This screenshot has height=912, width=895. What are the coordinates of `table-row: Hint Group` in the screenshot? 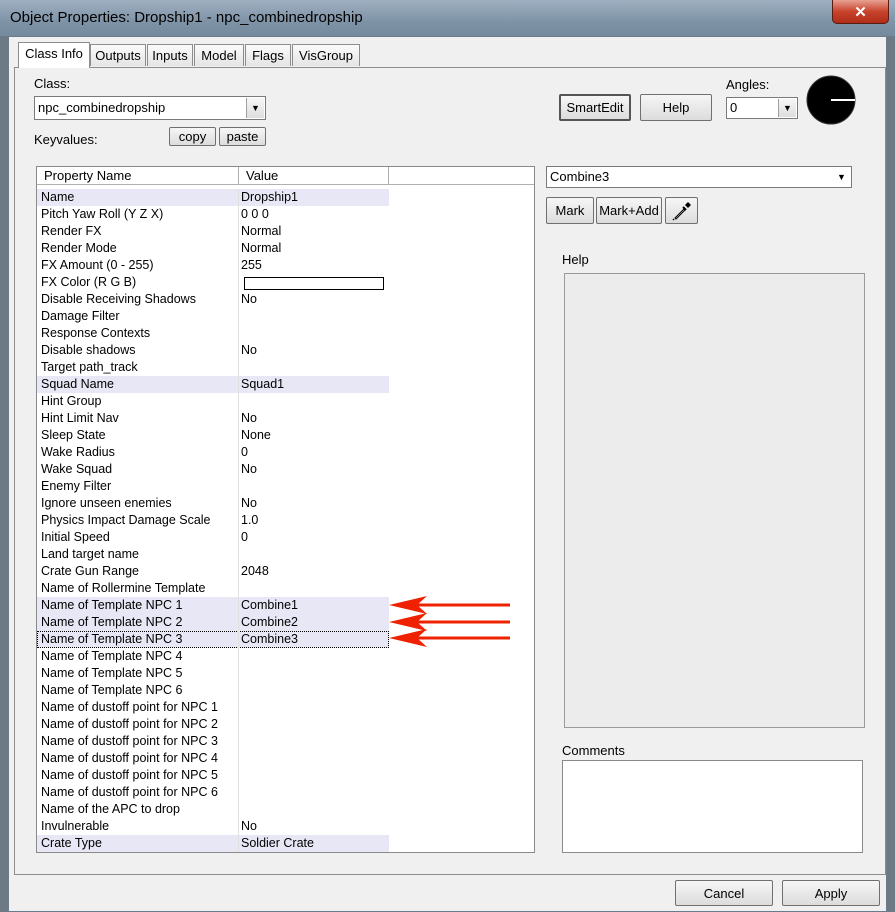 It's located at (213, 401).